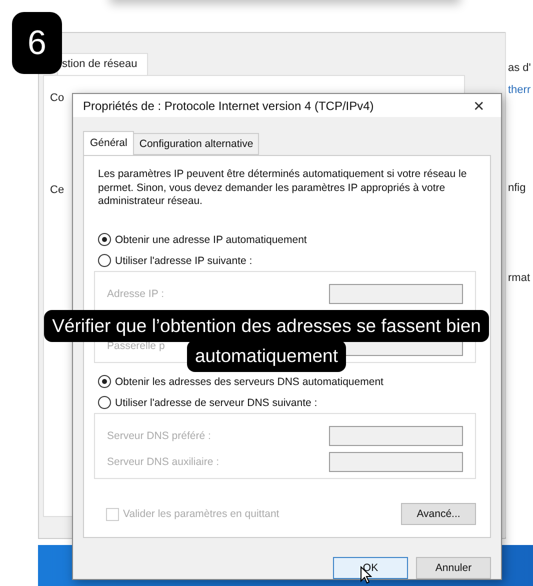 The image size is (533, 586). What do you see at coordinates (370, 568) in the screenshot?
I see `dialog-button: OK` at bounding box center [370, 568].